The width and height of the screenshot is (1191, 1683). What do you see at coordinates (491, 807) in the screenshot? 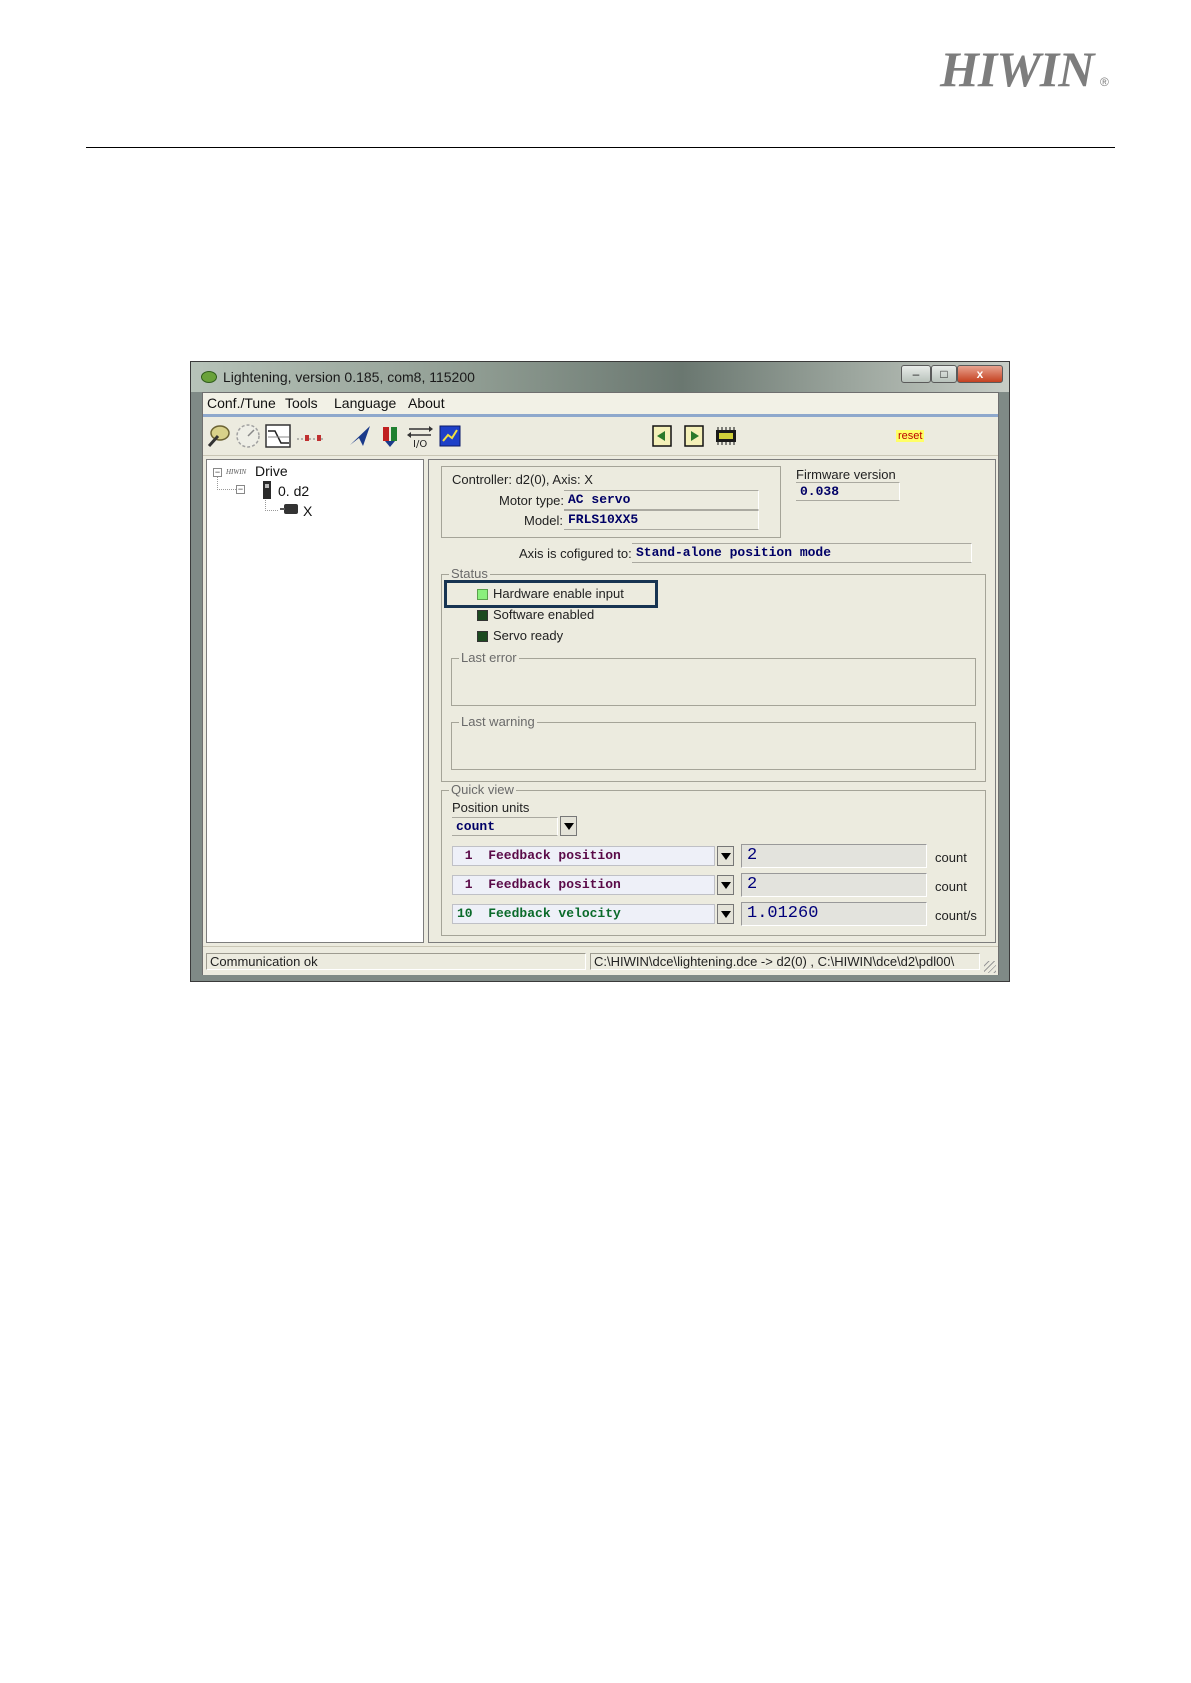
I see `position-units-label: Position units` at bounding box center [491, 807].